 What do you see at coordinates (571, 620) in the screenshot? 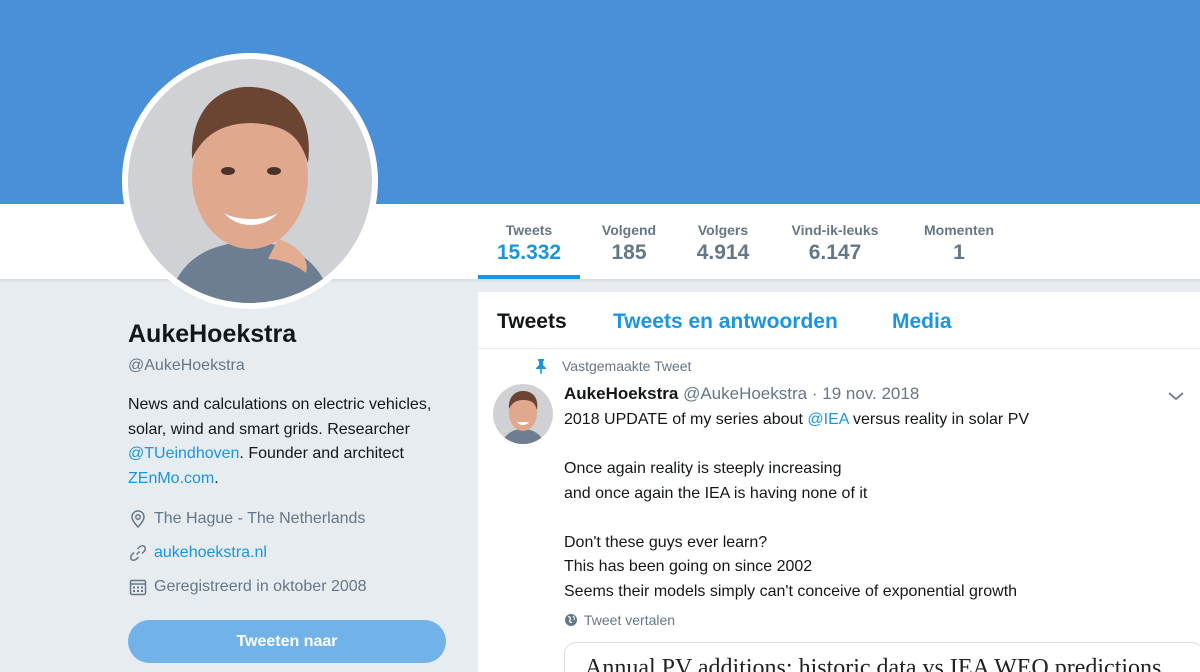
I see `globe-icon` at bounding box center [571, 620].